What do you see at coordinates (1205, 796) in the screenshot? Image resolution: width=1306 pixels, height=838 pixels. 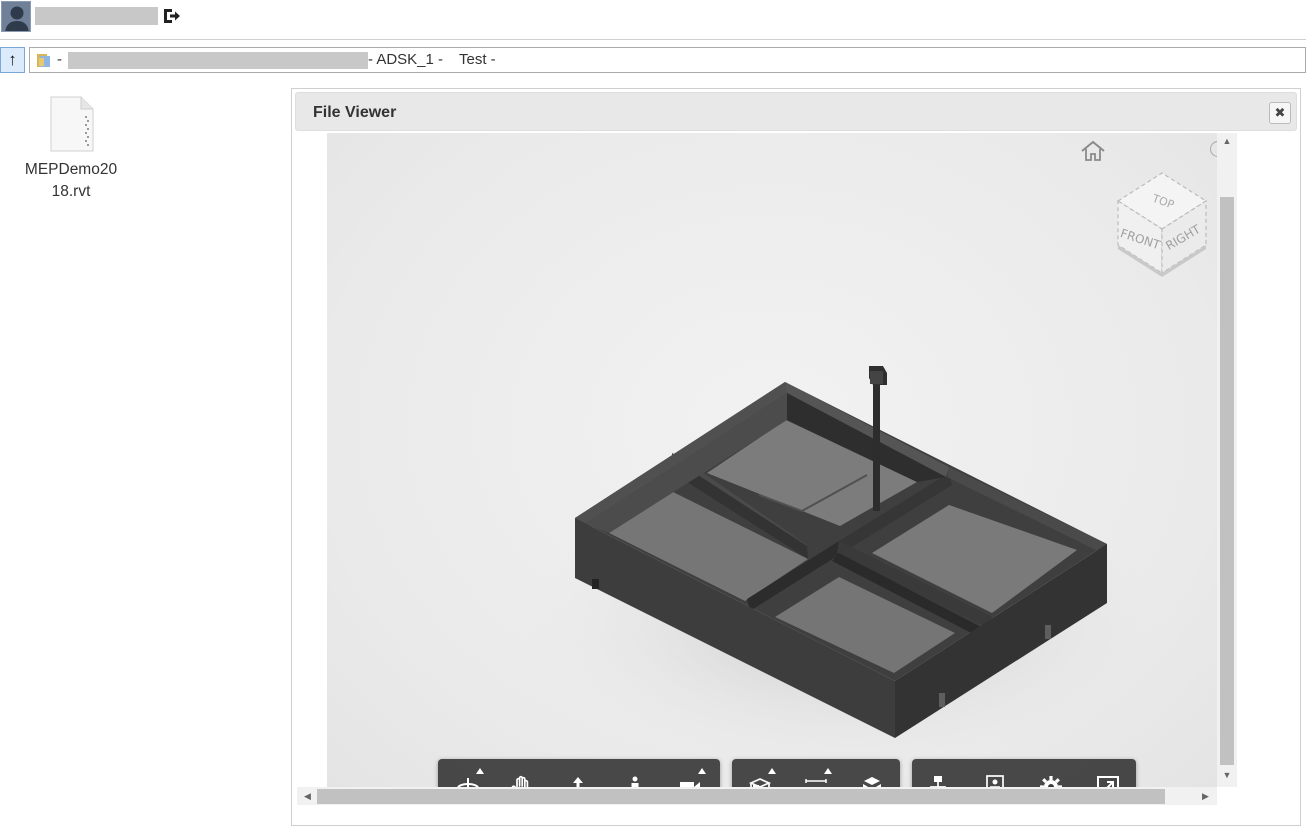 I see `scroll-right-arrow-icon: ▶` at bounding box center [1205, 796].